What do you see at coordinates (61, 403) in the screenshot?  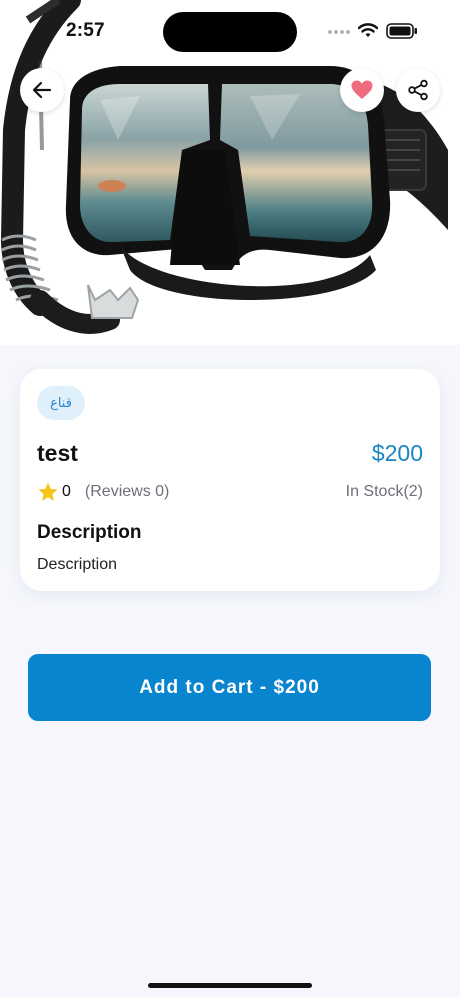 I see `category-chip: قناع` at bounding box center [61, 403].